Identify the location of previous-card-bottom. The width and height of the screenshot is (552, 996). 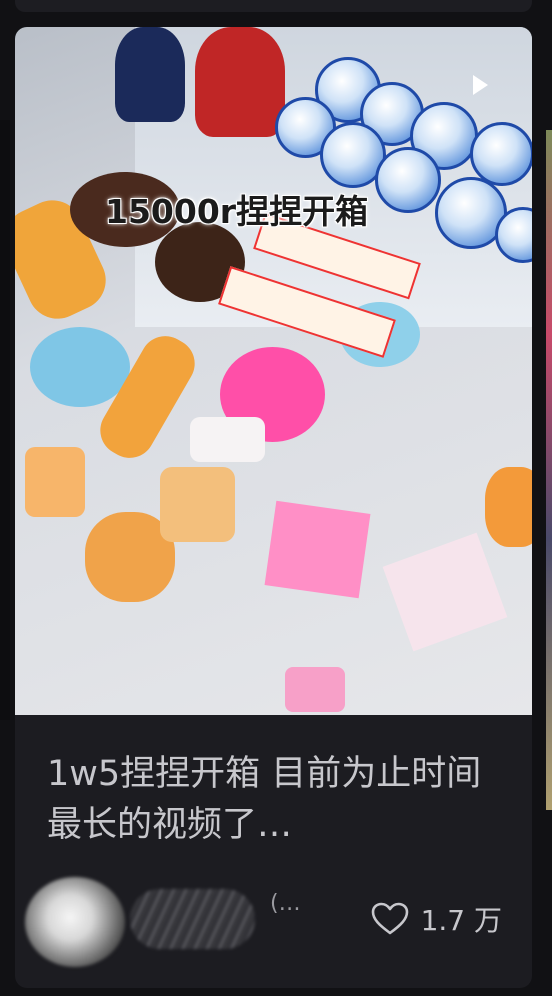
(273, 6).